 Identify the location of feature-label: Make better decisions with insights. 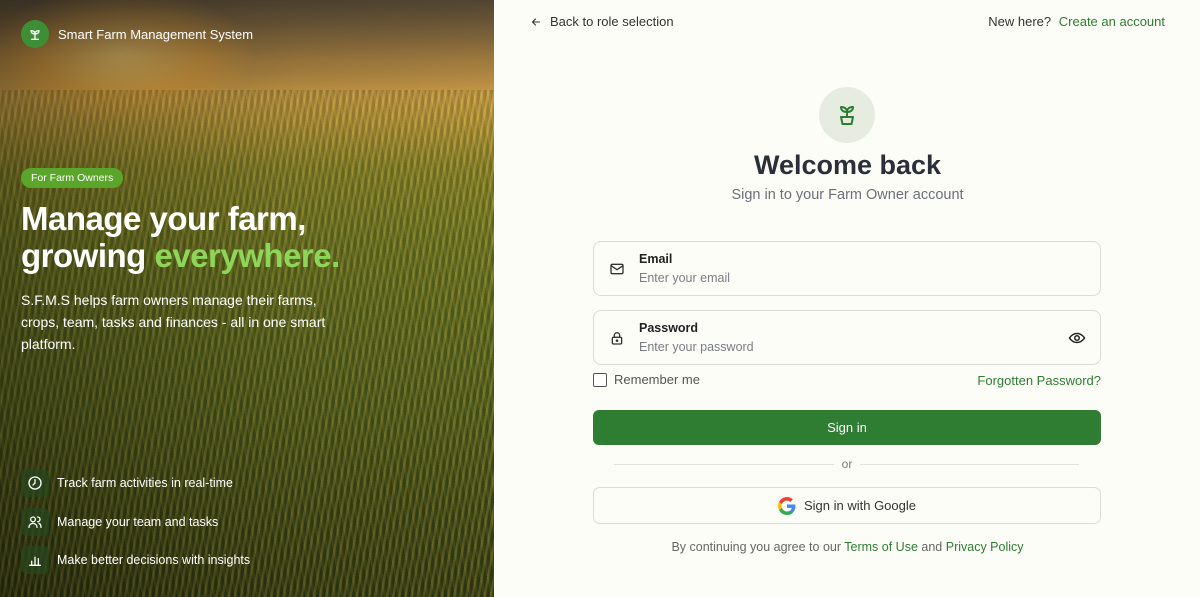
(154, 560).